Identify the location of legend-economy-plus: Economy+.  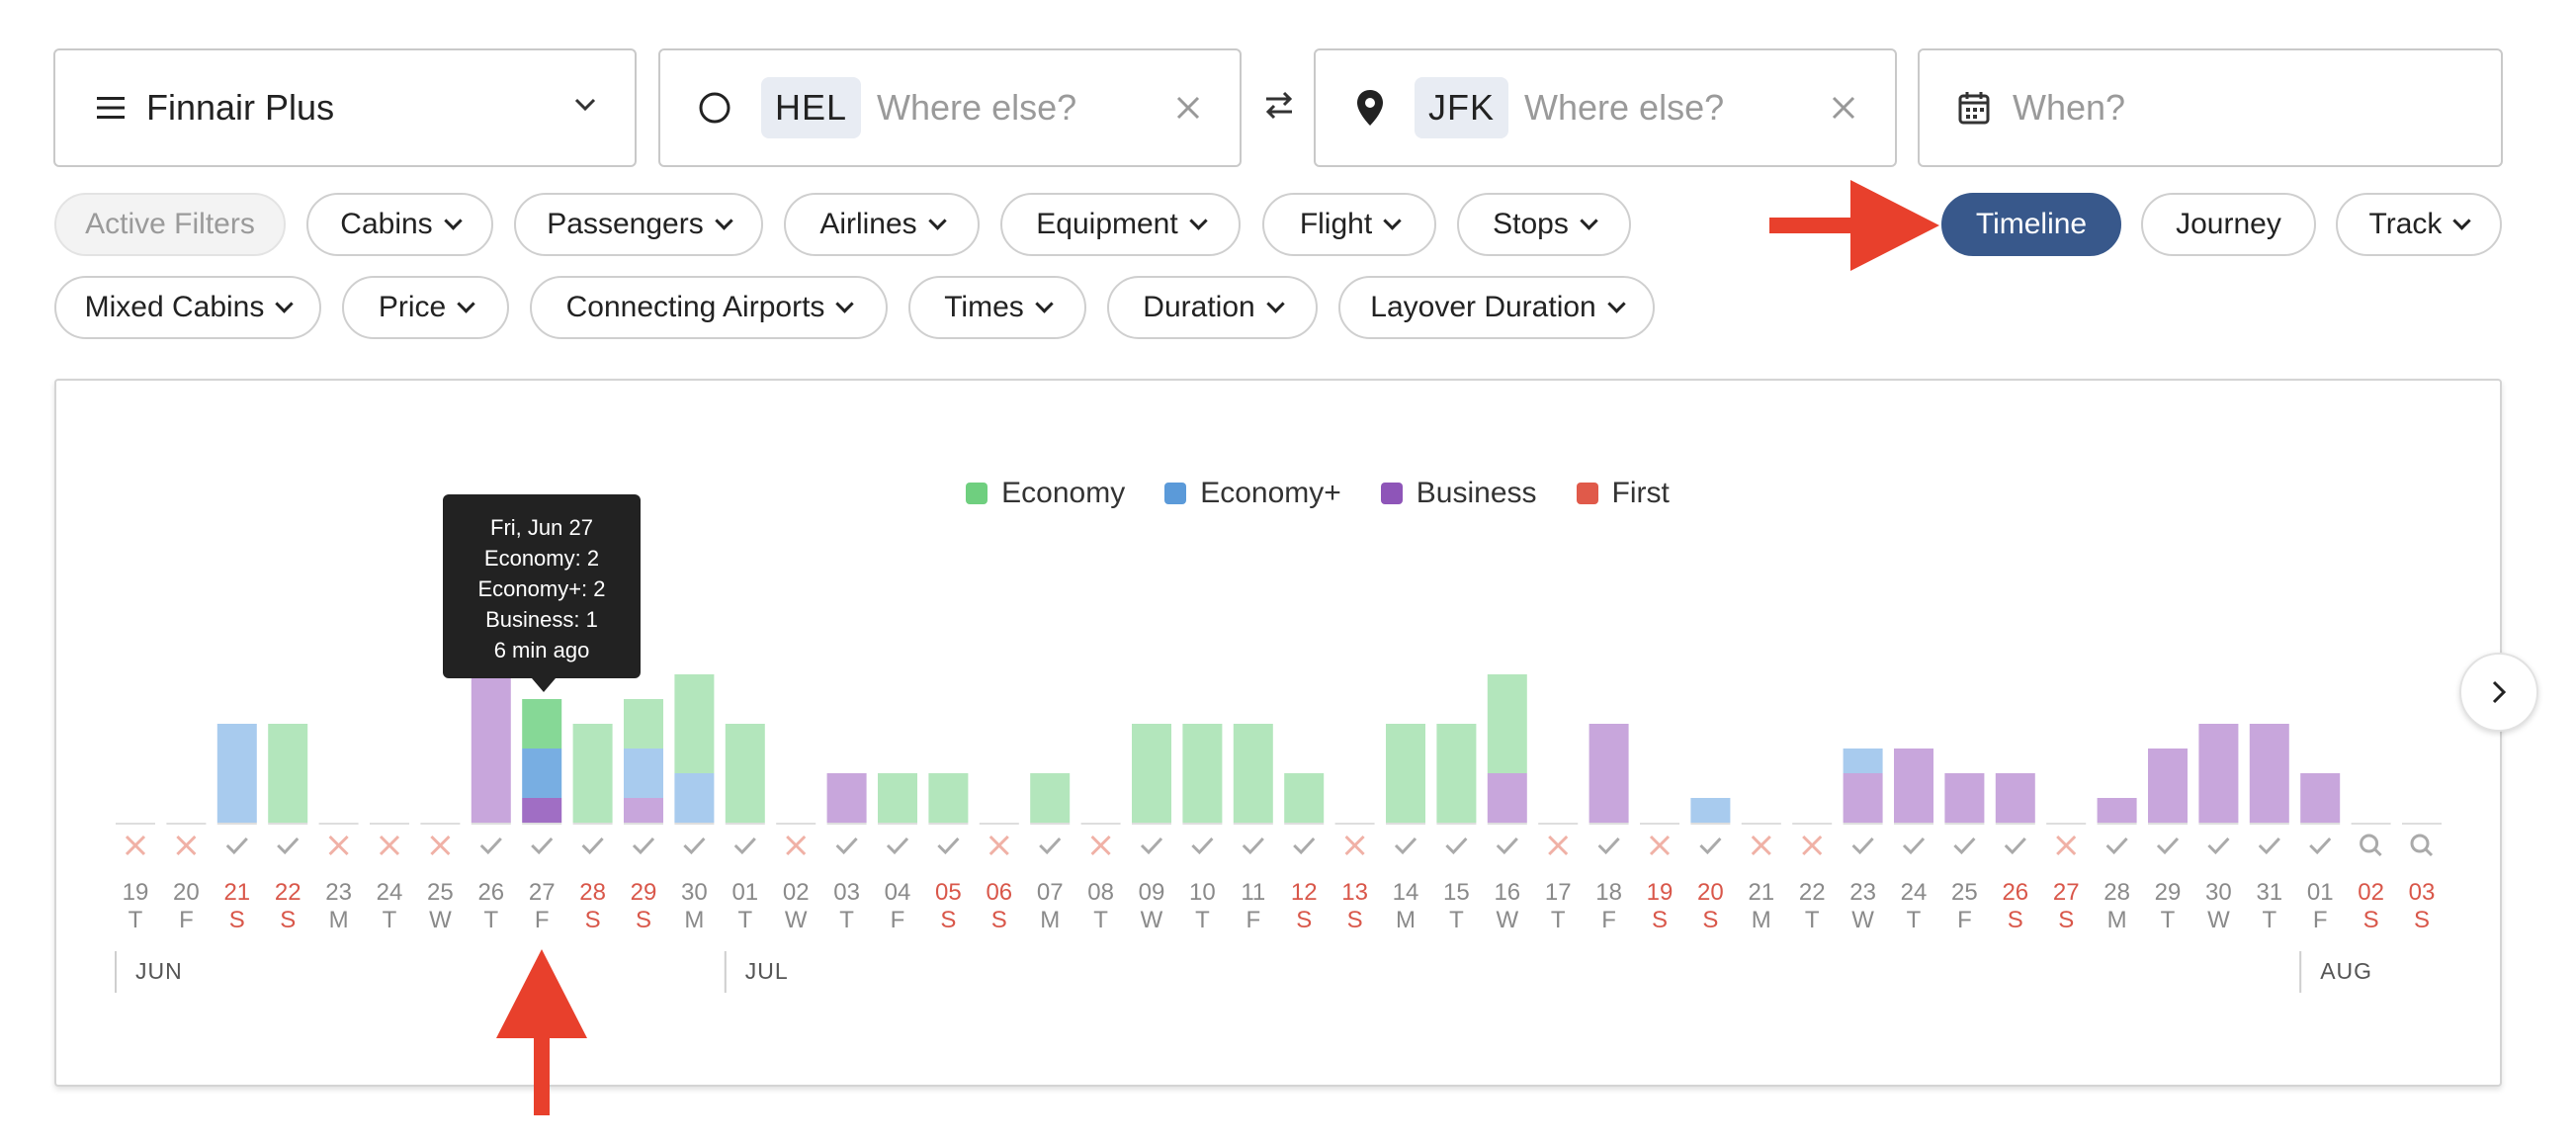
(1252, 493).